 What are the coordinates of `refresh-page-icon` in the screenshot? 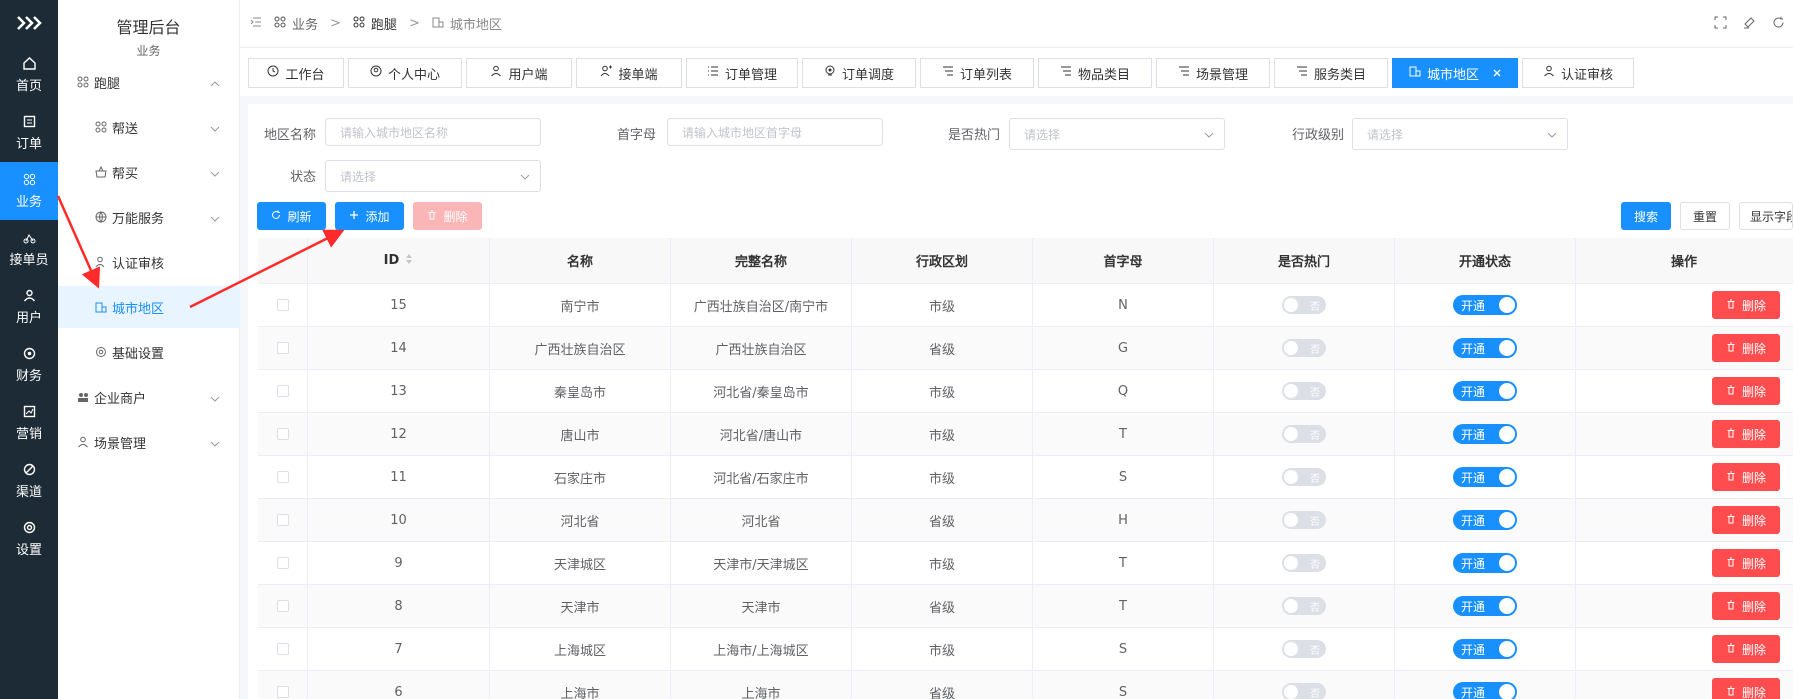 It's located at (1778, 24).